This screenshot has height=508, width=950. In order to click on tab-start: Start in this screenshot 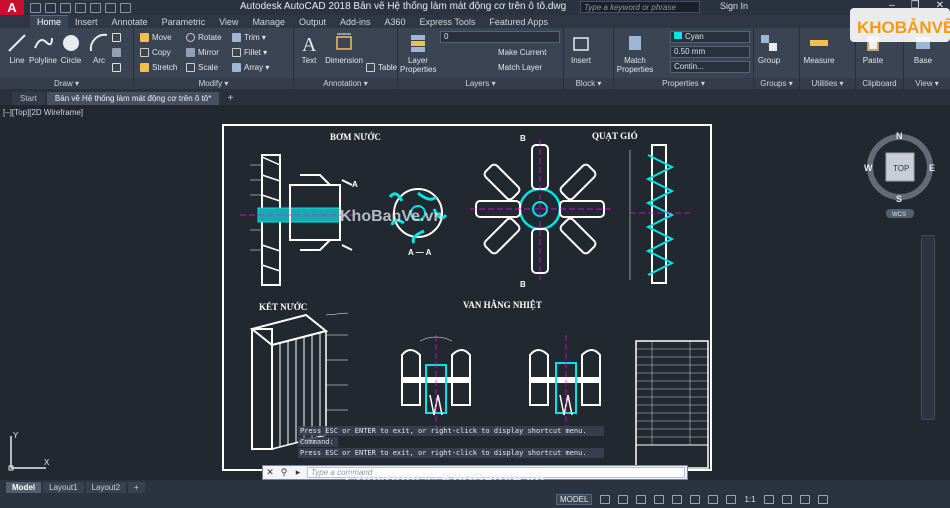, I will do `click(28, 98)`.